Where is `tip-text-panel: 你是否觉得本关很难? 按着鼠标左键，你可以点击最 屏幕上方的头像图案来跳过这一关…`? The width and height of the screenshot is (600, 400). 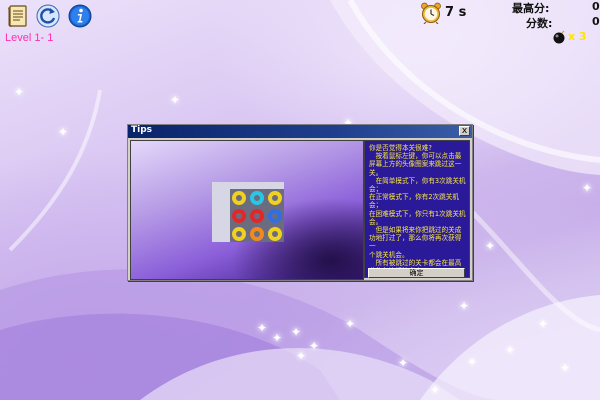 tip-text-panel: 你是否觉得本关很难? 按着鼠标左键，你可以点击最 屏幕上方的头像图案来跳过这一关… is located at coordinates (417, 209).